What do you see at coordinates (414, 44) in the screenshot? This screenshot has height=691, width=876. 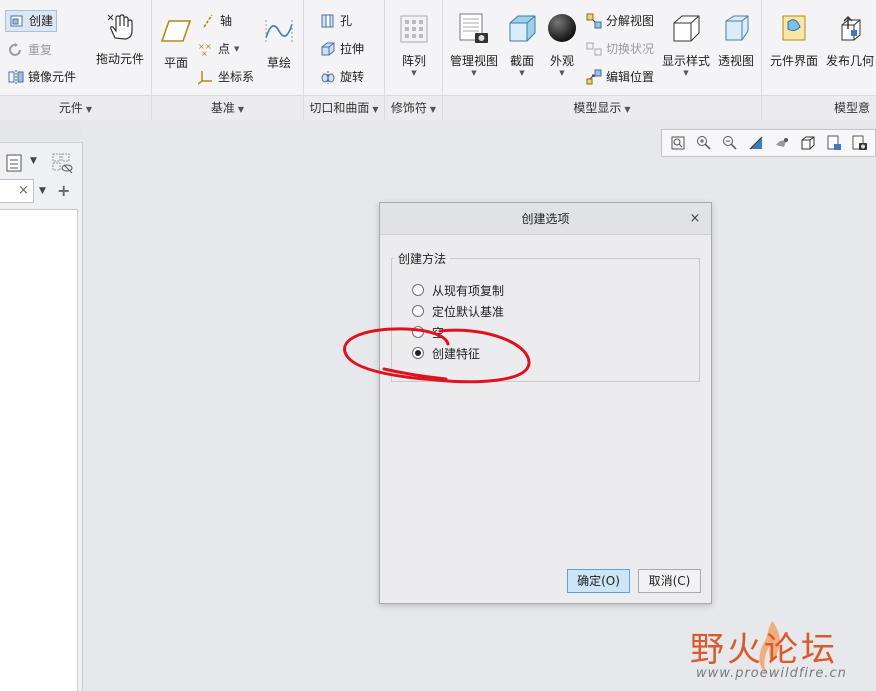 I see `pattern-button: 阵列 ▼` at bounding box center [414, 44].